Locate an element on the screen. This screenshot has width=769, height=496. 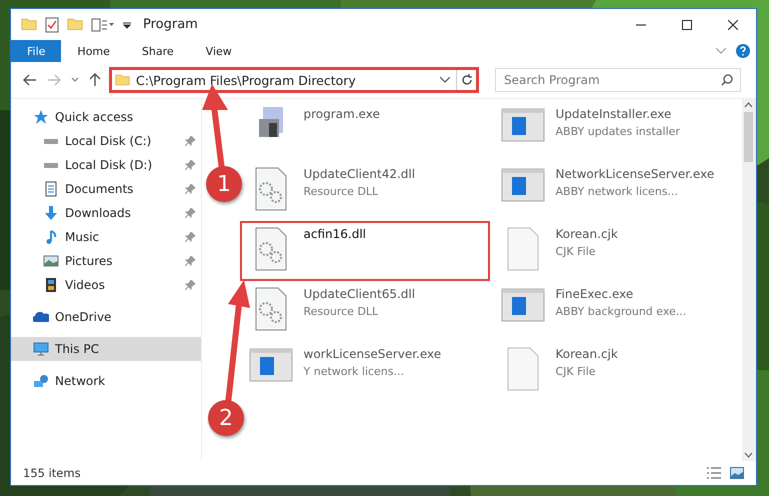
sidebar-item: Downloads is located at coordinates (105, 213).